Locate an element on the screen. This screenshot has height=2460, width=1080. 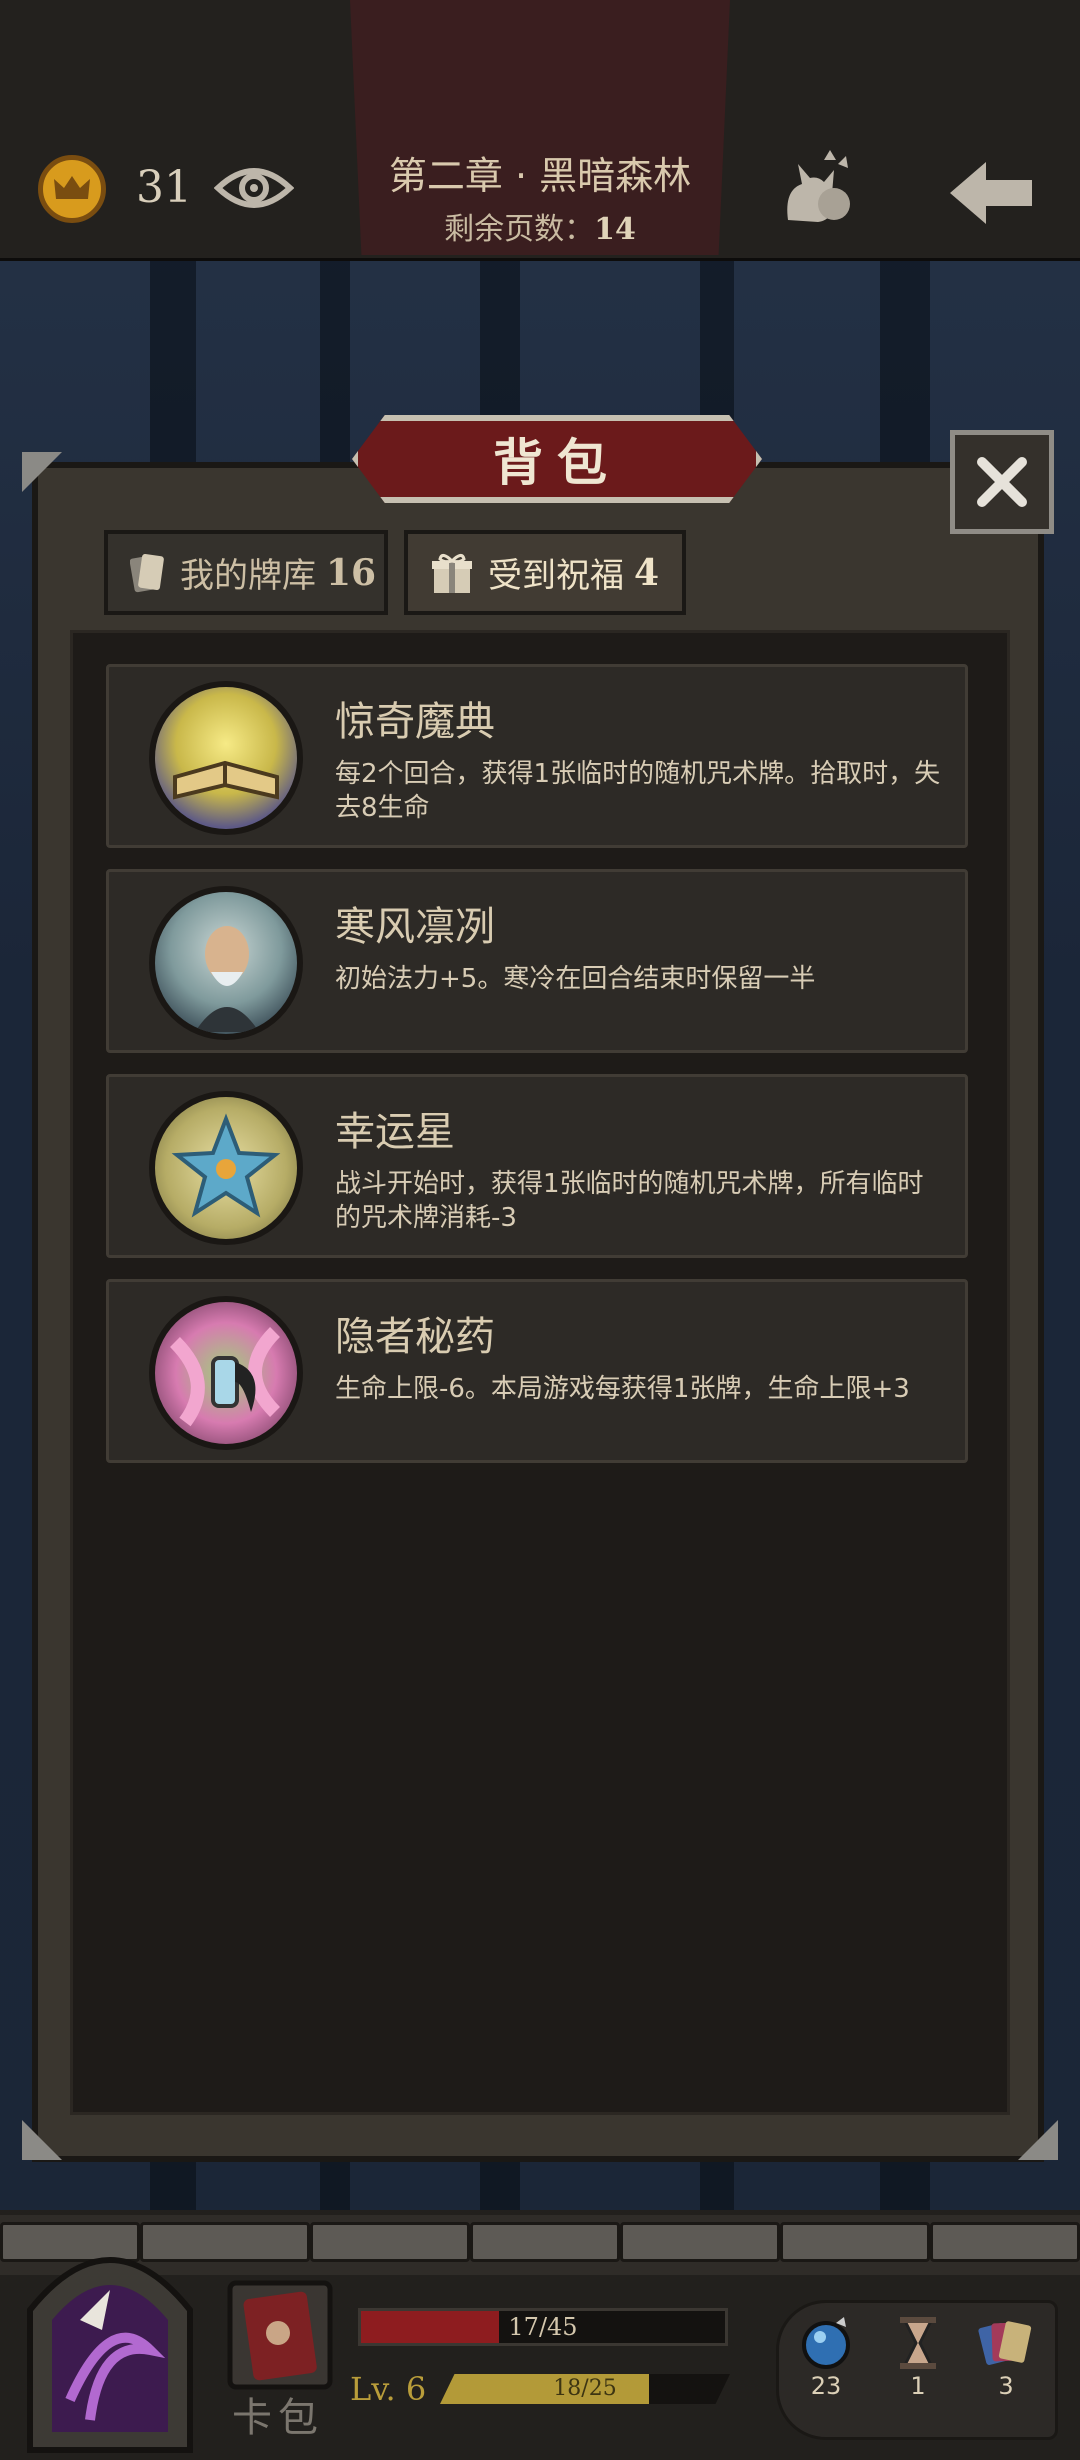
blessing-description: 战斗开始时，获得1张临时的随机咒术牌，所有临时的咒术牌消耗-3 is located at coordinates (629, 1201).